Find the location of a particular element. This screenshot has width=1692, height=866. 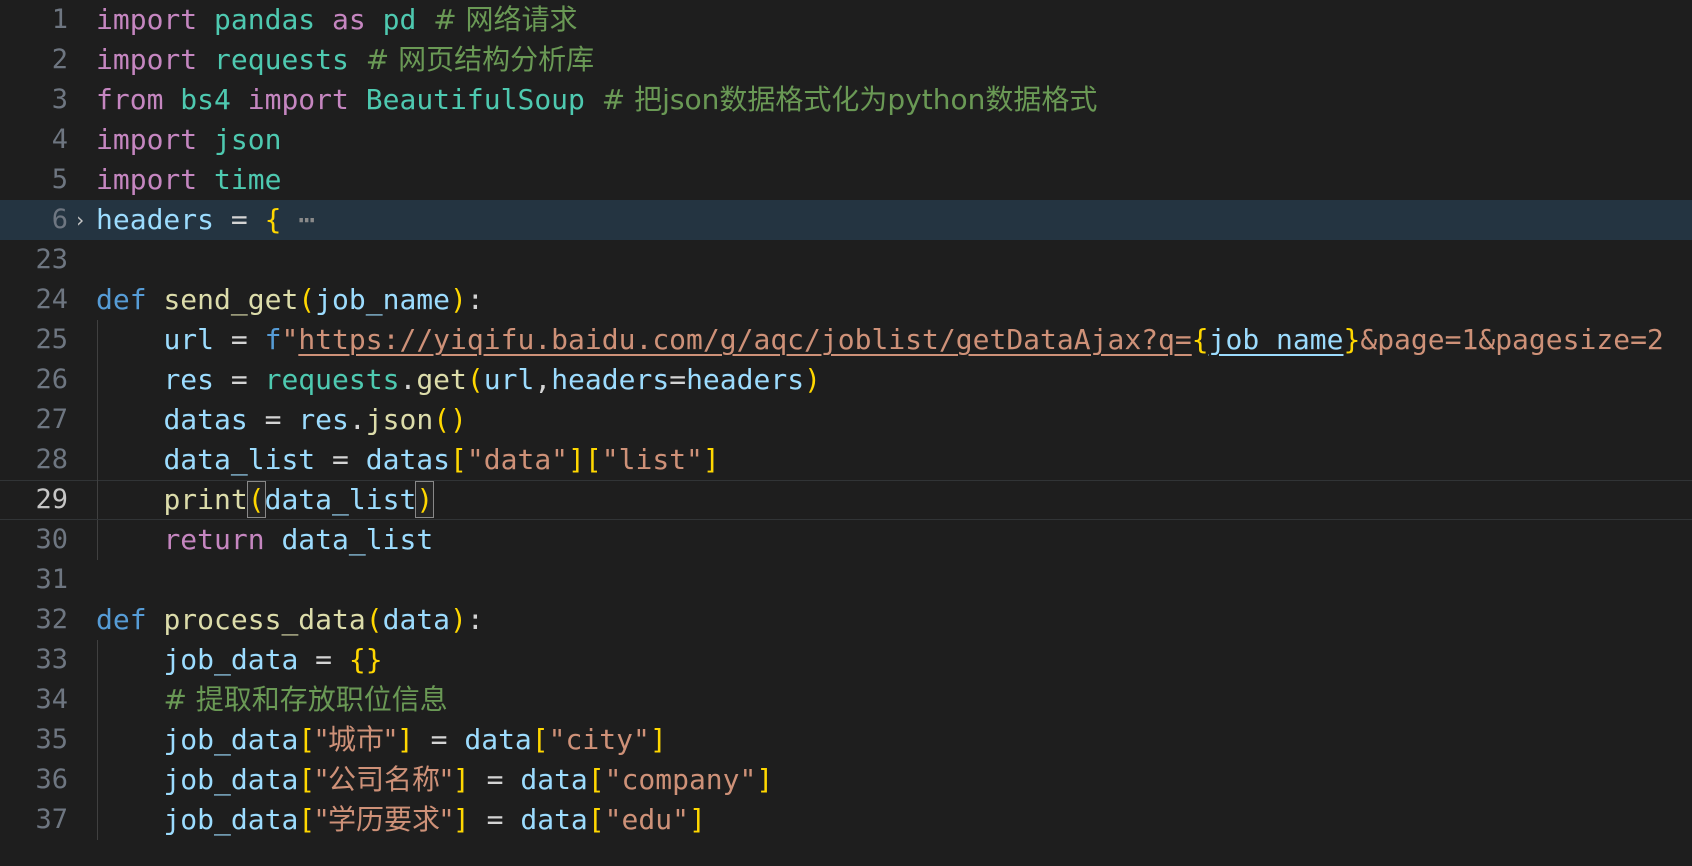

token-function-name: send_get is located at coordinates (231, 299).